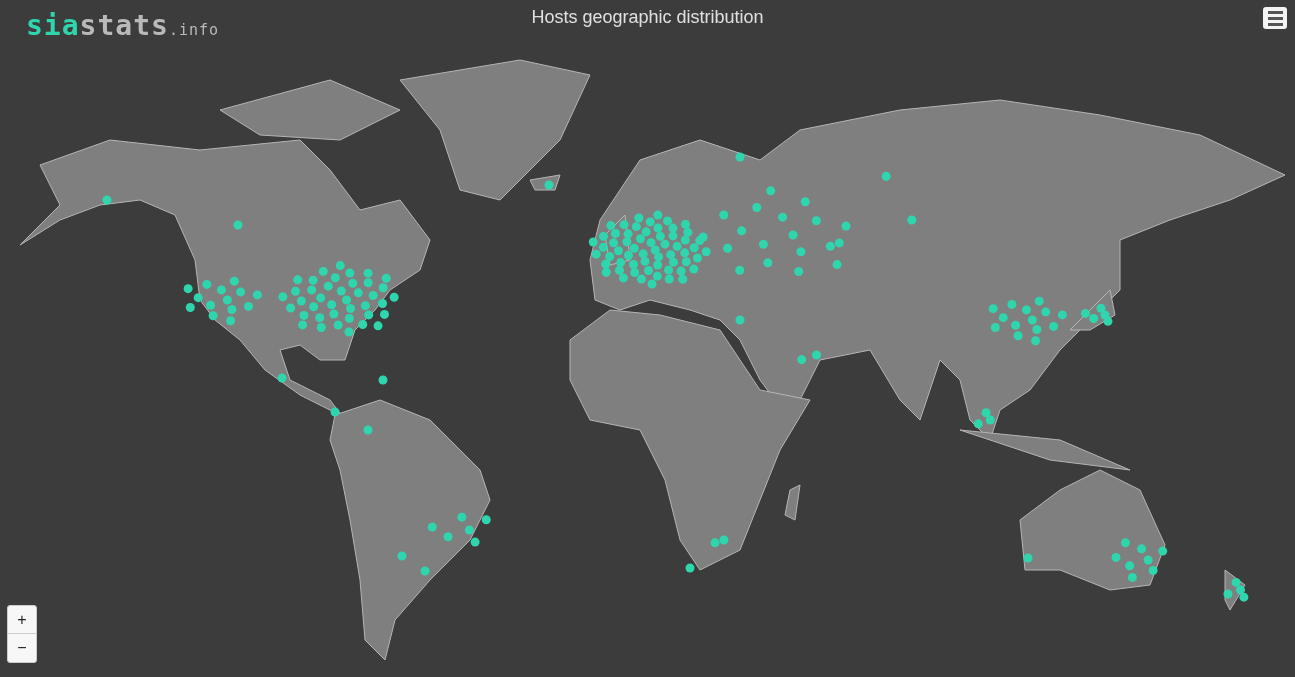 This screenshot has width=1295, height=677. What do you see at coordinates (22, 648) in the screenshot?
I see `zoom-out-button: −` at bounding box center [22, 648].